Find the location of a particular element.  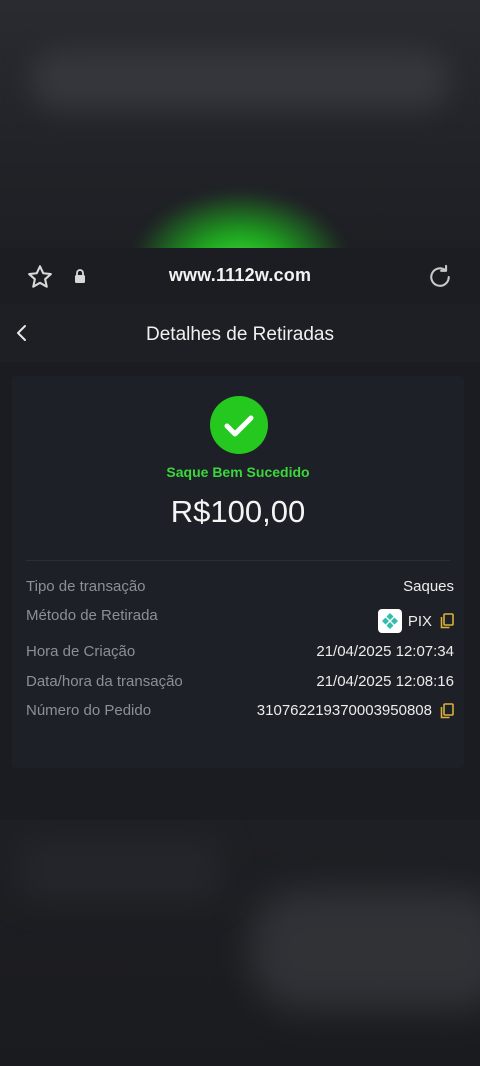

row-withdrawal-method: Método de Retirada PIX is located at coordinates (240, 620).